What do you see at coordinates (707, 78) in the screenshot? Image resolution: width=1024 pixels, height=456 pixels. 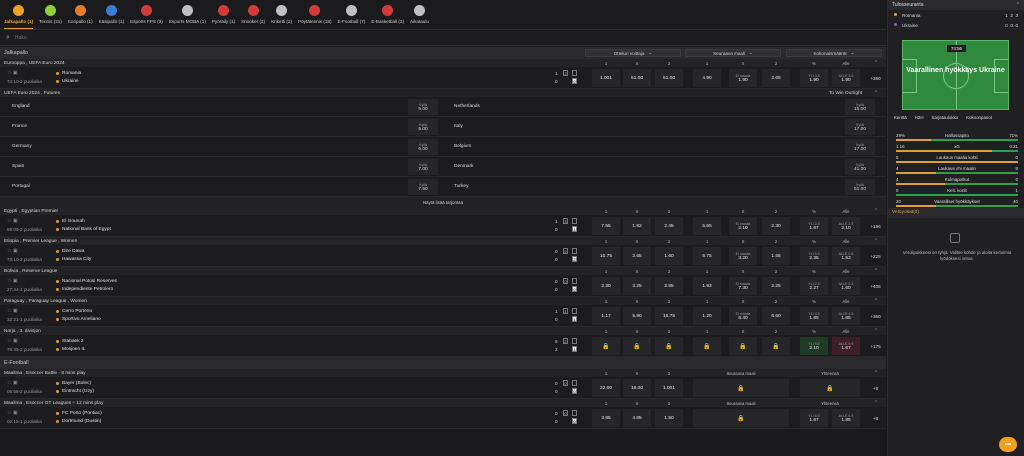 I see `odds-button: 4.90` at bounding box center [707, 78].